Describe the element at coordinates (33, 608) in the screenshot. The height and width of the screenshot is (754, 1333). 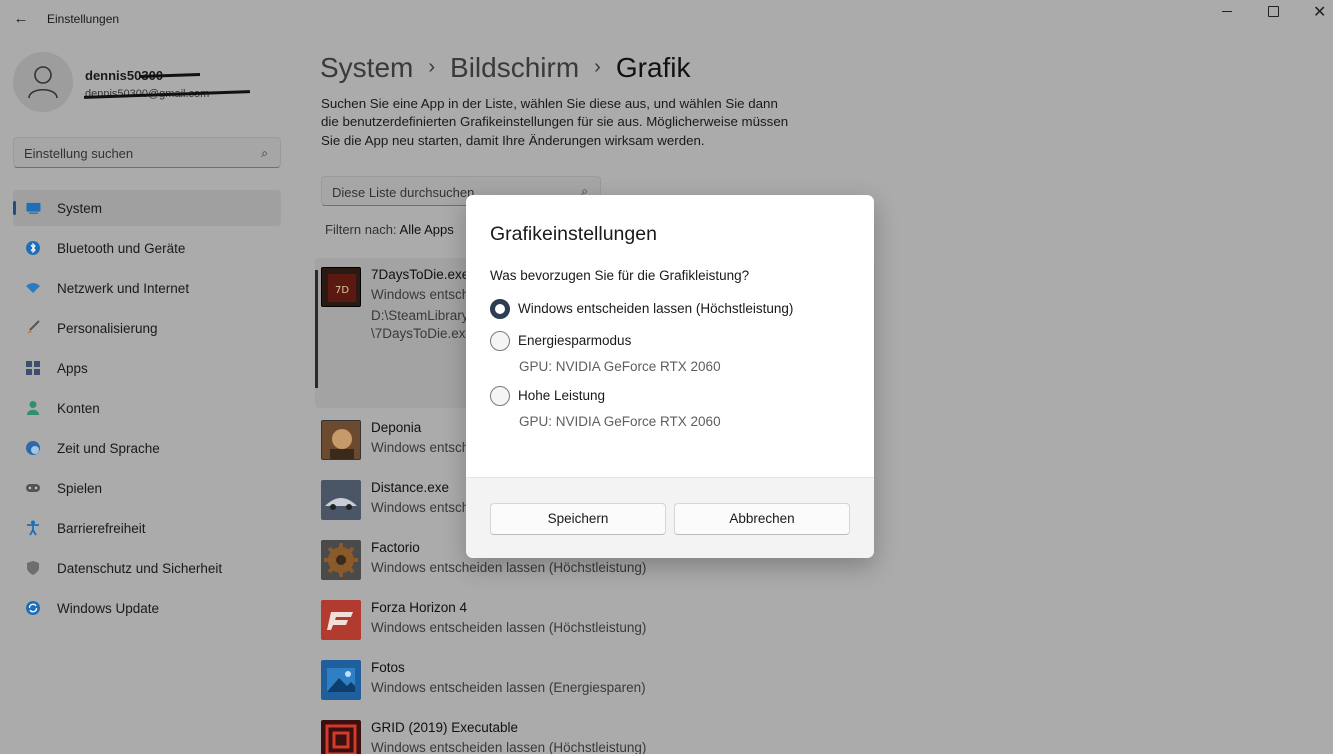
I see `update-icon` at that location.